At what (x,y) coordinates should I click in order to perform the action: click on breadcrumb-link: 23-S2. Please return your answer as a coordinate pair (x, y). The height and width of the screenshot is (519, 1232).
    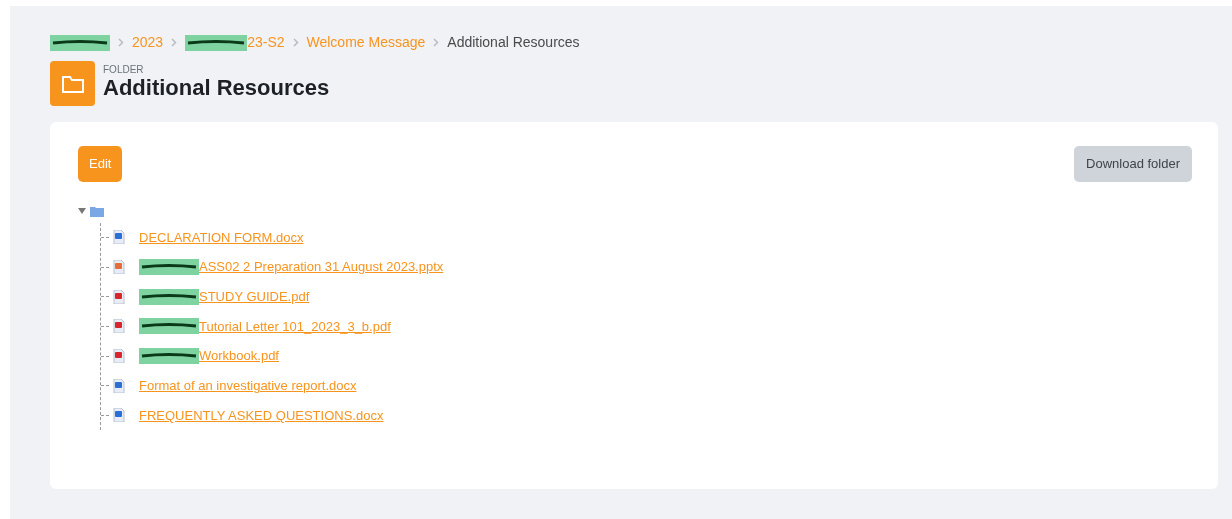
    Looking at the image, I should click on (266, 42).